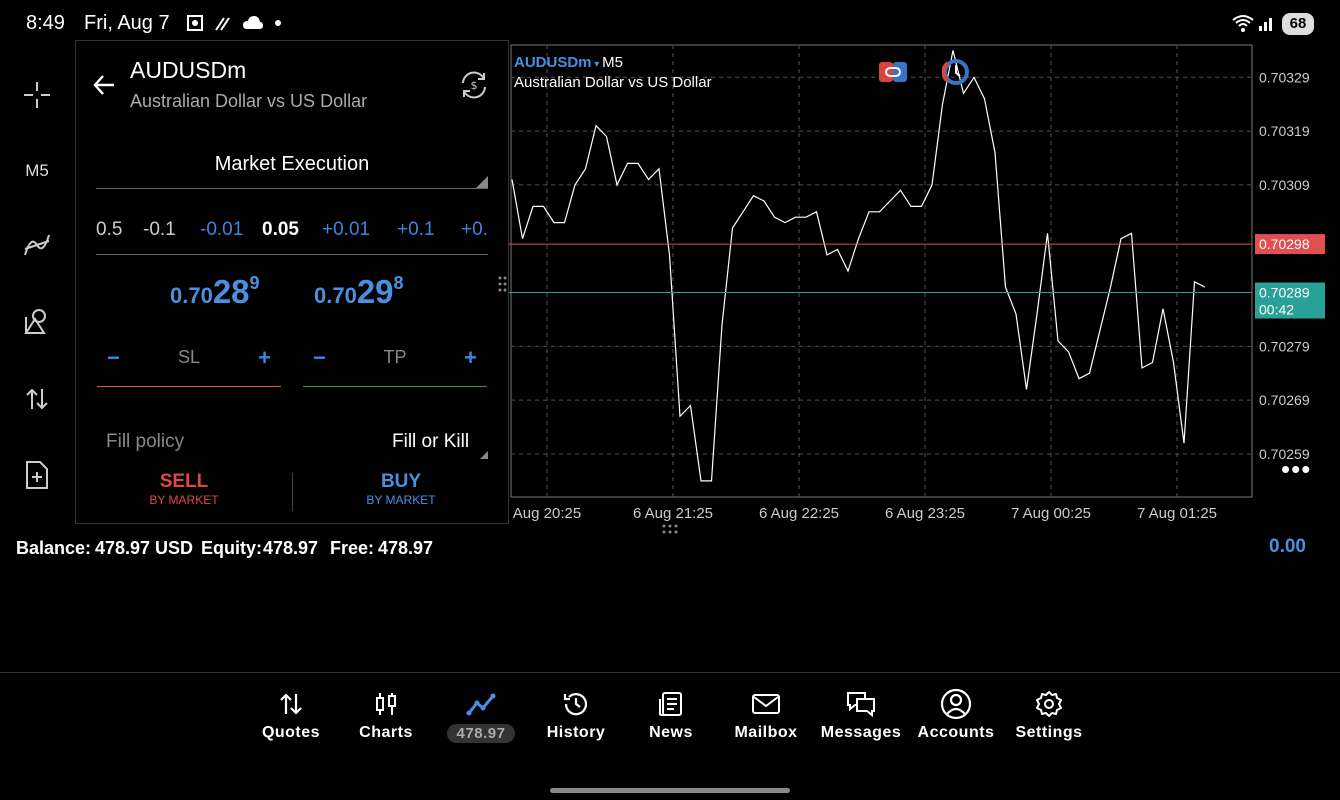  Describe the element at coordinates (1265, 24) in the screenshot. I see `cell-signal-icon` at that location.